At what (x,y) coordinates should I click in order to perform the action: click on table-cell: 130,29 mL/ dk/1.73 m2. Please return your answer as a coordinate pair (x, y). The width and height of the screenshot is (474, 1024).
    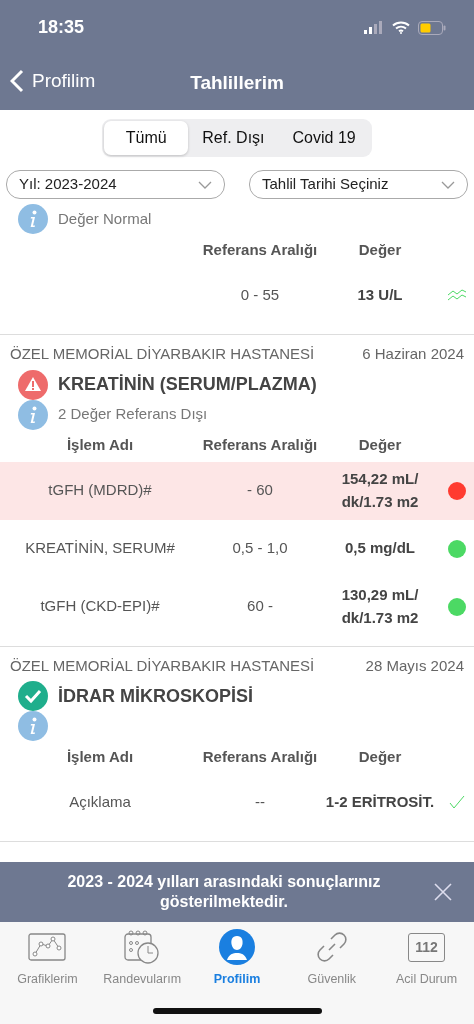
    Looking at the image, I should click on (380, 606).